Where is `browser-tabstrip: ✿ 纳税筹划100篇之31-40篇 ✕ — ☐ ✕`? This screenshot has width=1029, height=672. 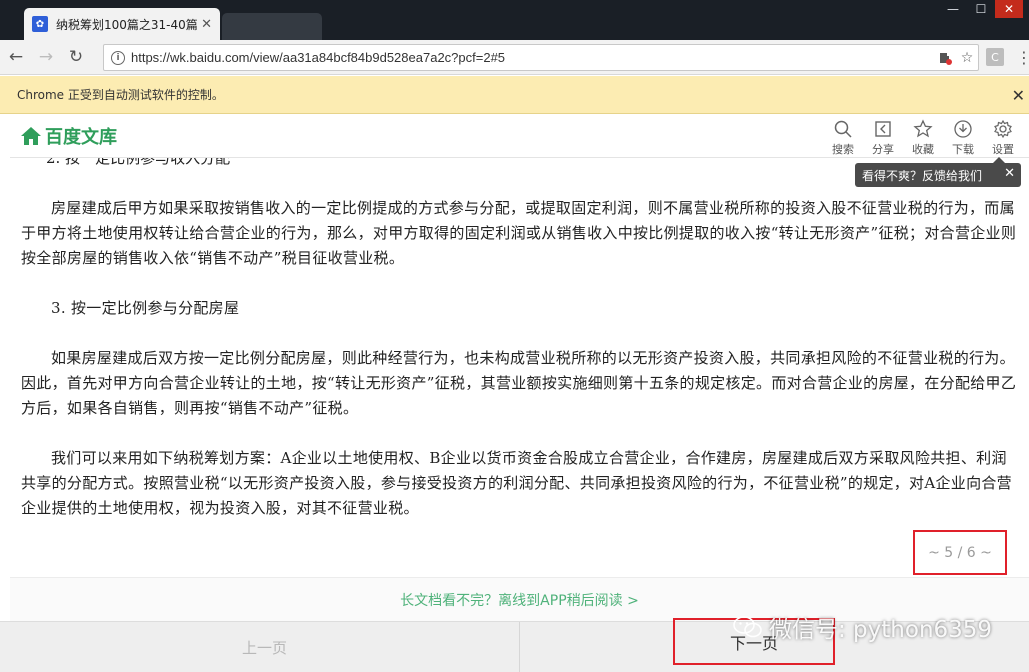 browser-tabstrip: ✿ 纳税筹划100篇之31-40篇 ✕ — ☐ ✕ is located at coordinates (514, 20).